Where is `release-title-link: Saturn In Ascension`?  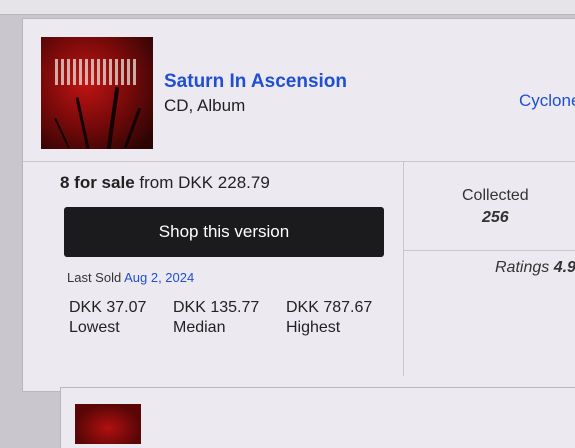
release-title-link: Saturn In Ascension is located at coordinates (255, 82).